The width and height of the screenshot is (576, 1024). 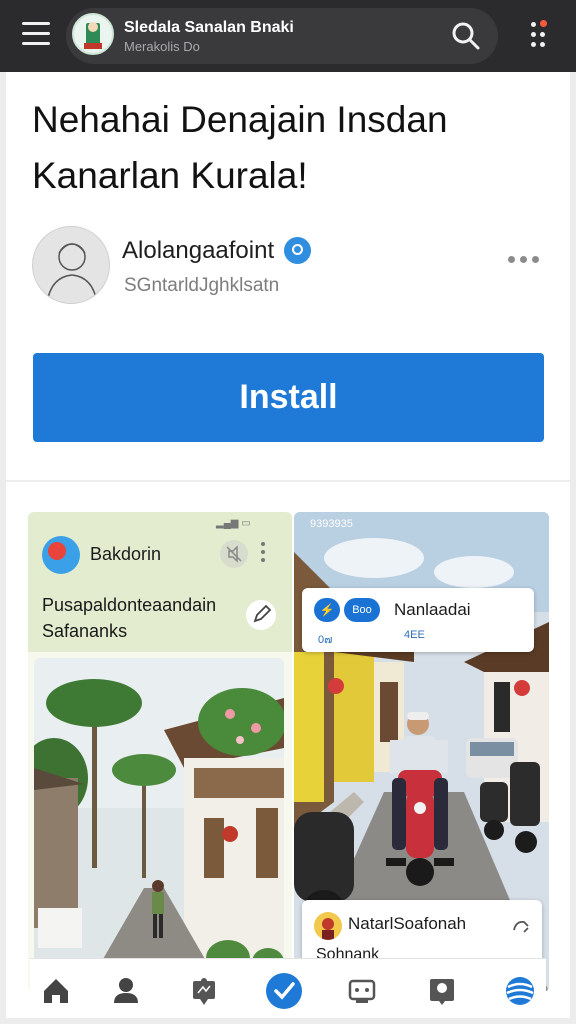 I want to click on overlay-card-meta: 4EE, so click(x=414, y=635).